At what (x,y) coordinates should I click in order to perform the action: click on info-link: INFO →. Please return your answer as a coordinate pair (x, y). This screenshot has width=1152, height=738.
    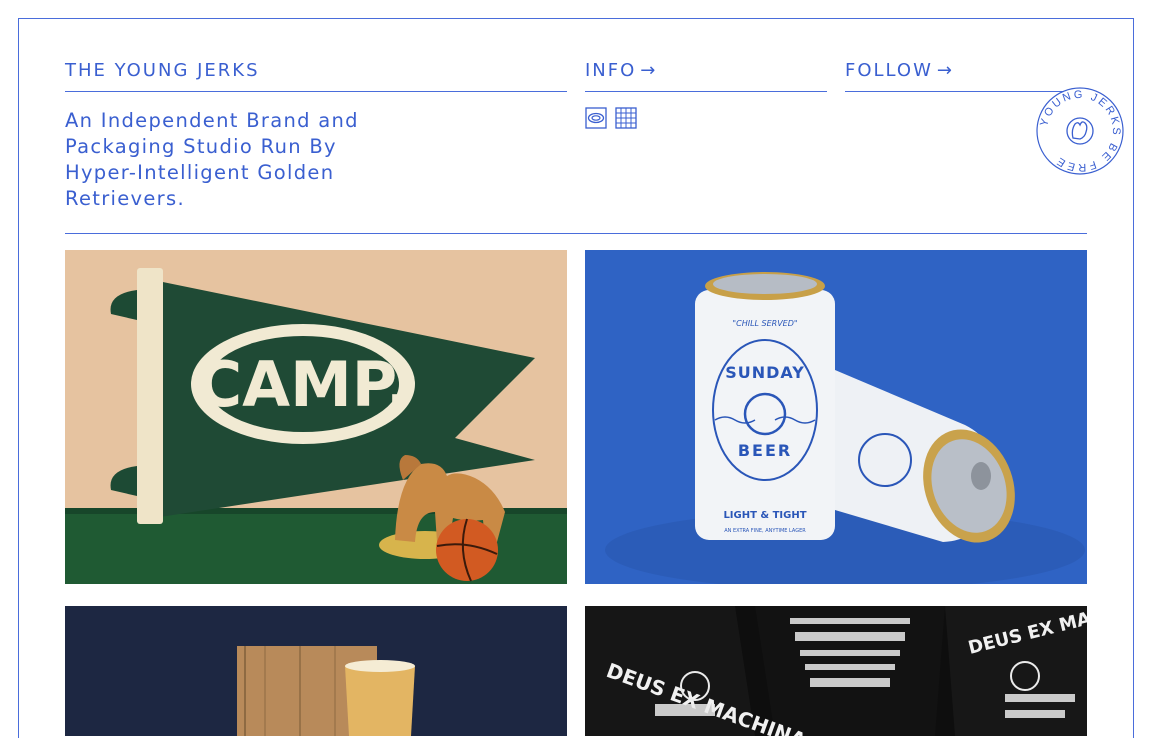
    Looking at the image, I should click on (706, 71).